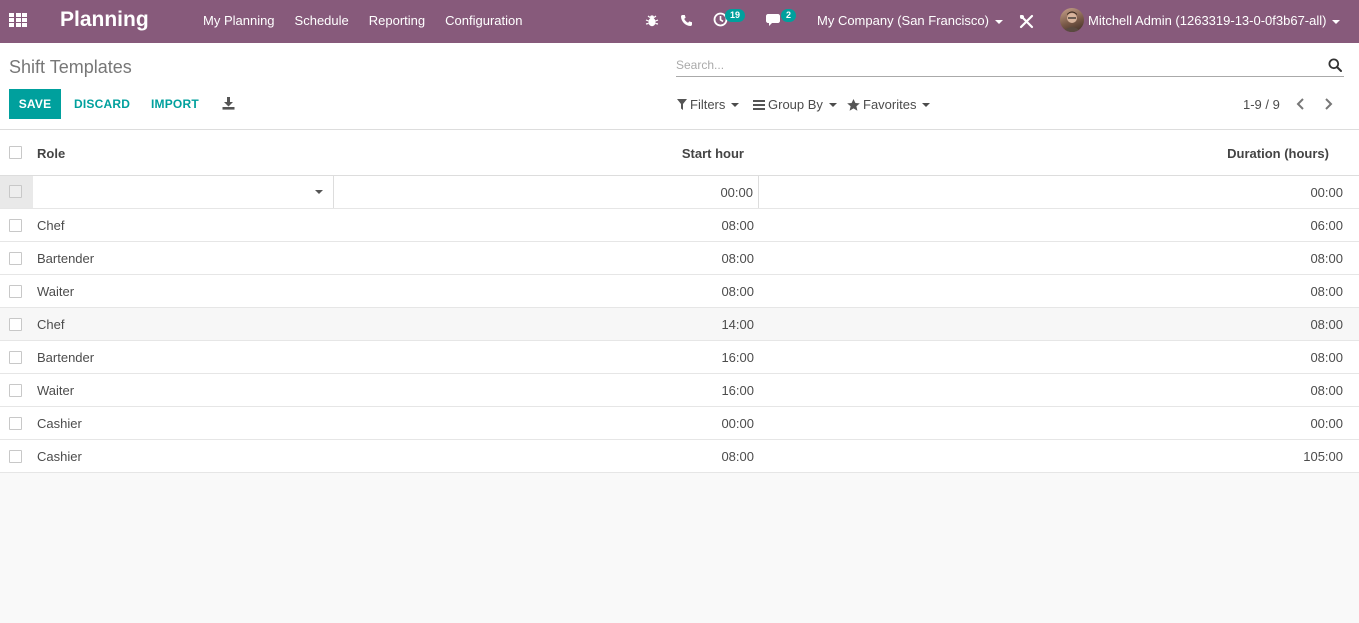 The image size is (1359, 623). I want to click on groupby-dropdown: Group By, so click(795, 104).